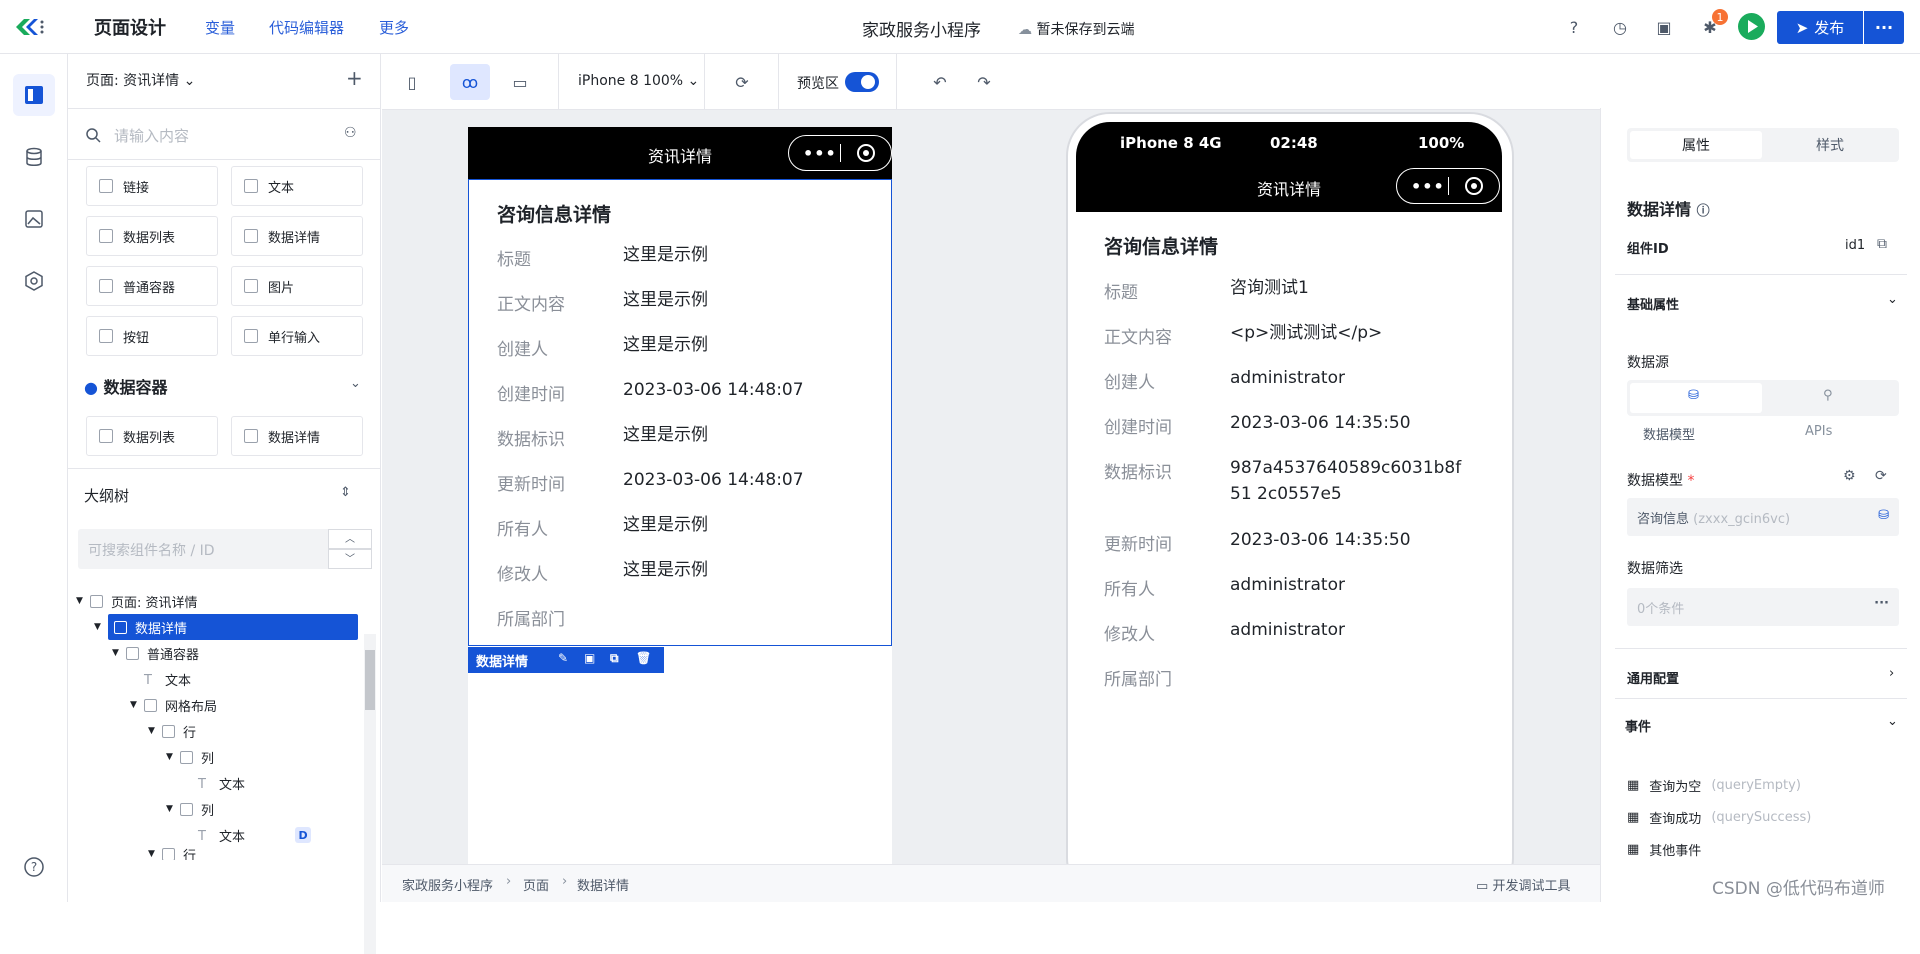 Image resolution: width=1920 pixels, height=954 pixels. What do you see at coordinates (984, 82) in the screenshot?
I see `redo-icon: ↷` at bounding box center [984, 82].